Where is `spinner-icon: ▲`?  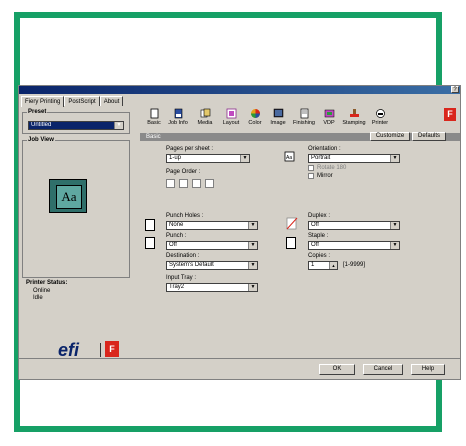
spinner-icon: ▲ is located at coordinates (333, 265).